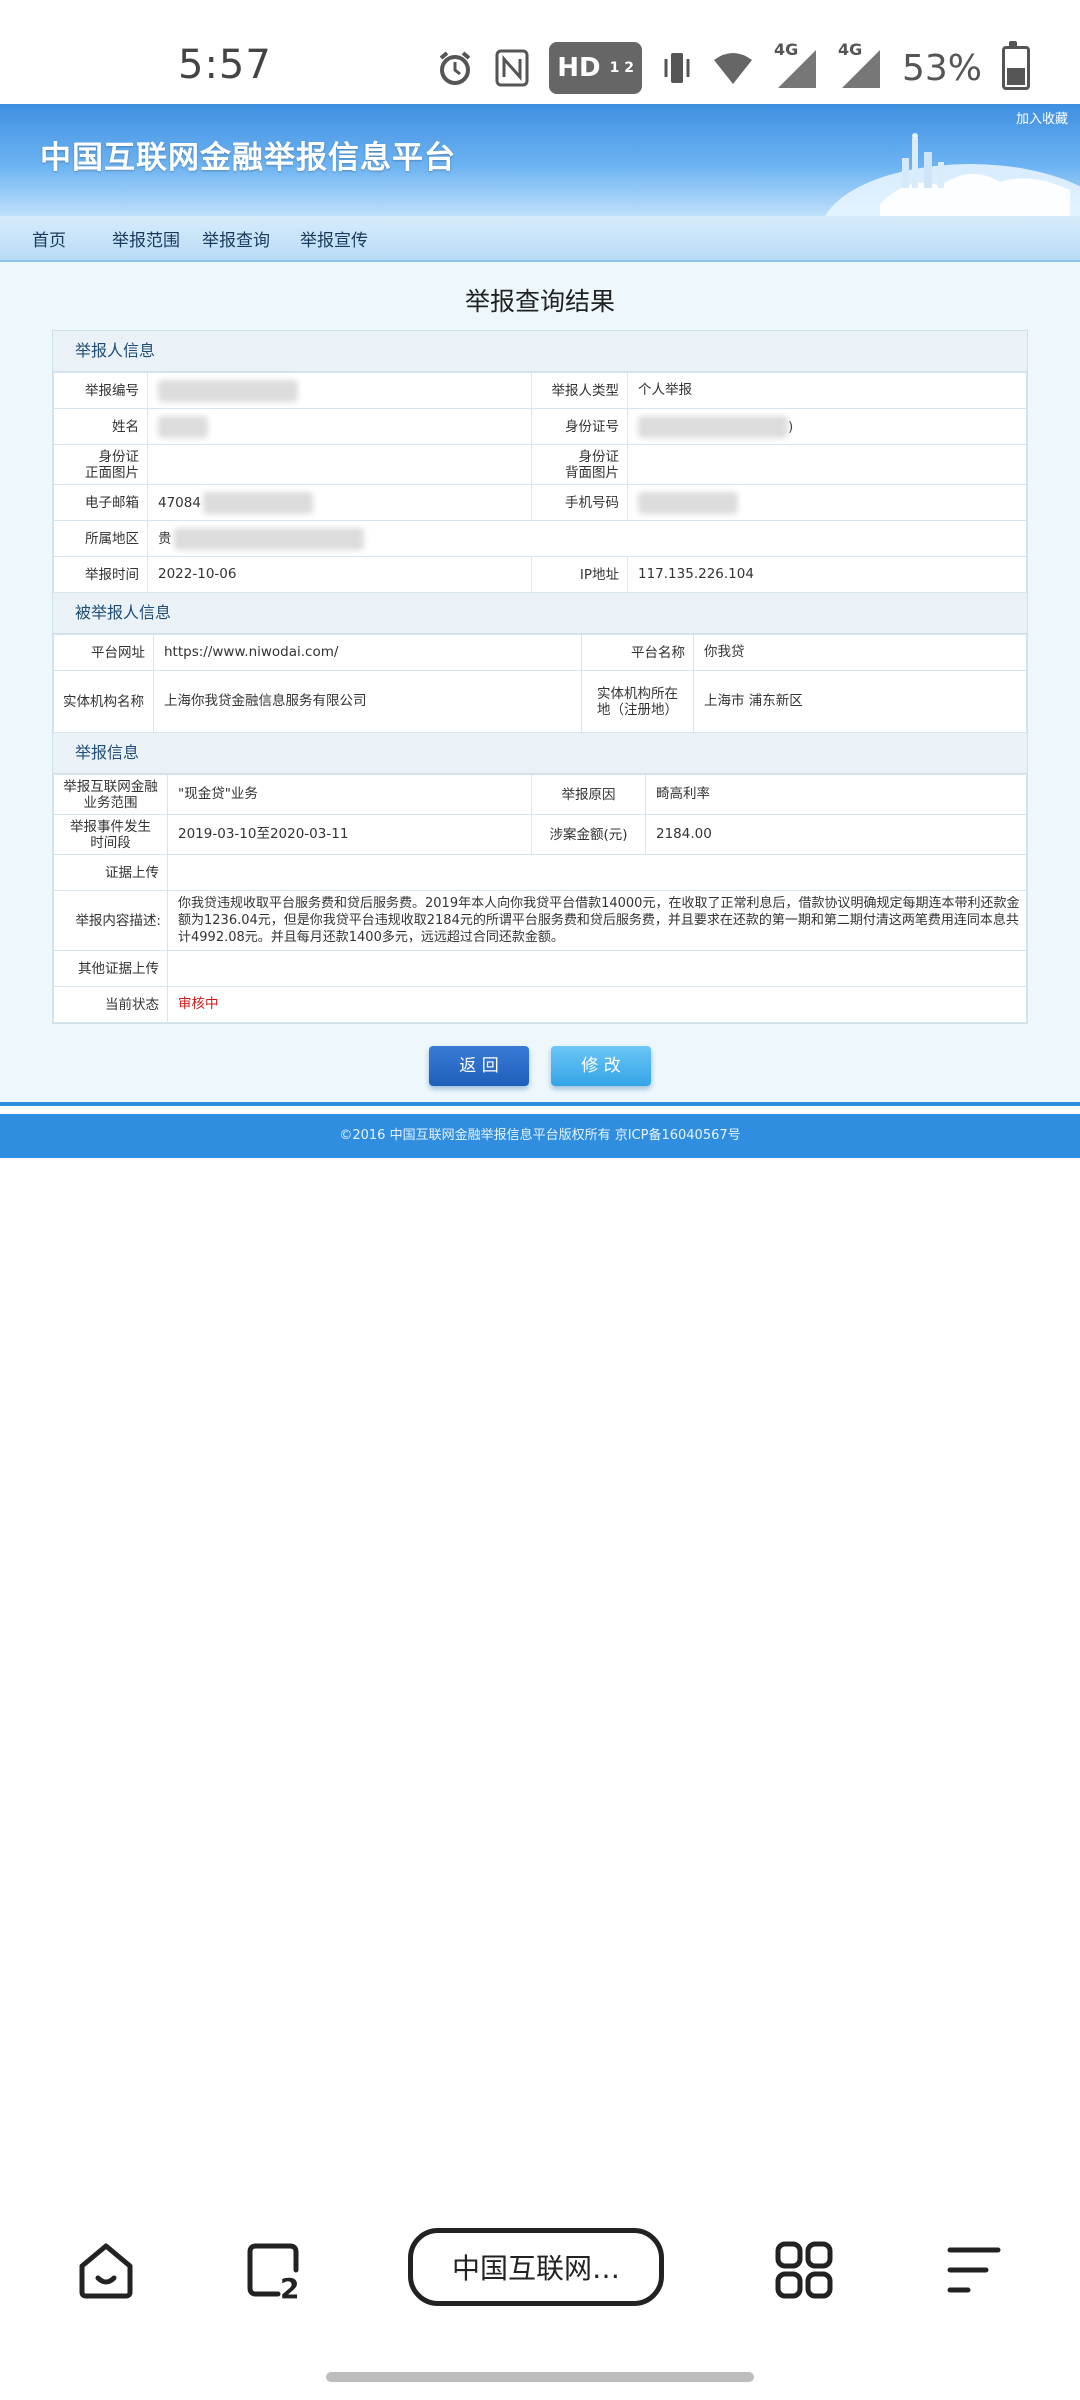  Describe the element at coordinates (836, 834) in the screenshot. I see `amount-value: 2184.00` at that location.